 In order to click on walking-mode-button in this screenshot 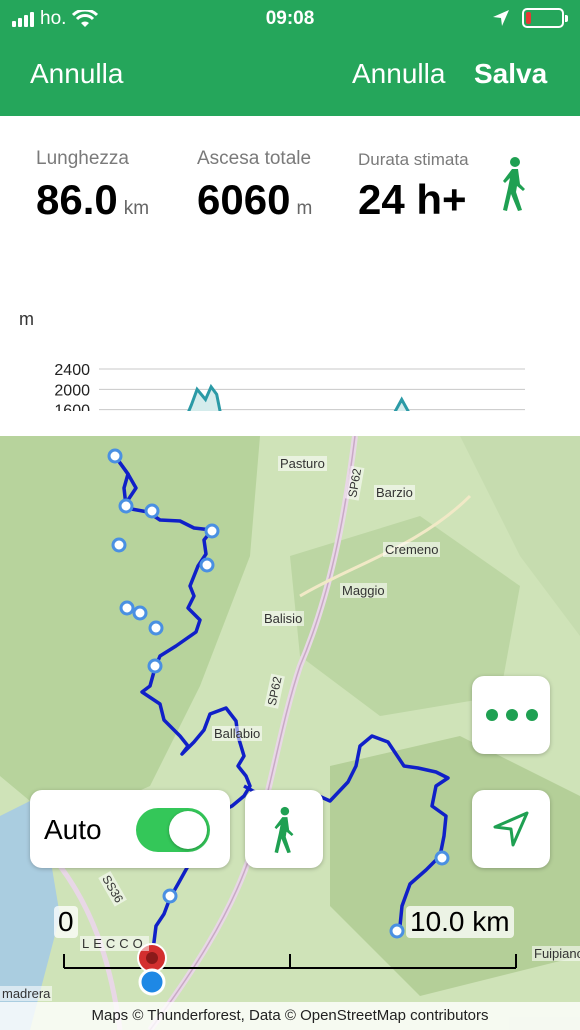, I will do `click(284, 829)`.